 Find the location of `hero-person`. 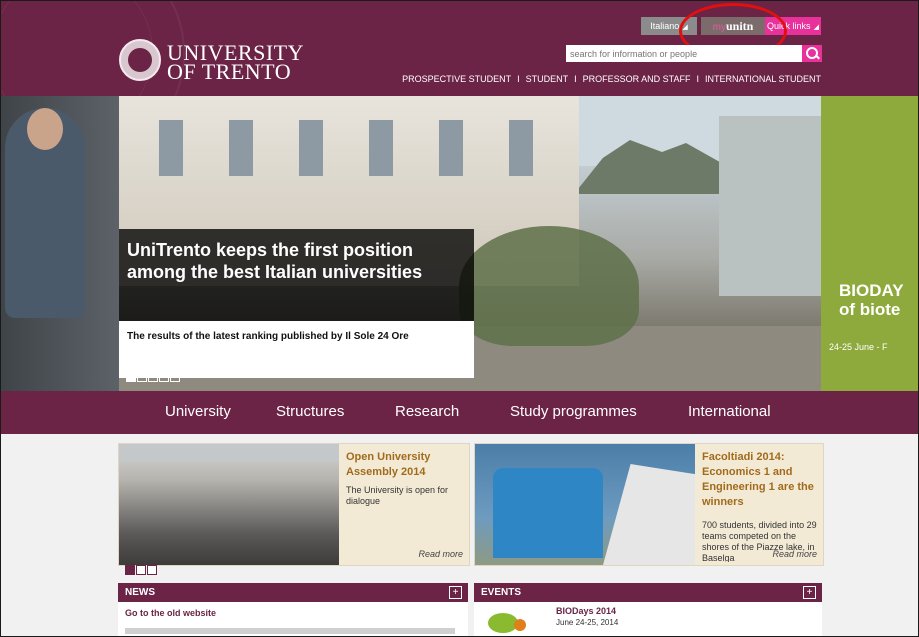

hero-person is located at coordinates (45, 213).